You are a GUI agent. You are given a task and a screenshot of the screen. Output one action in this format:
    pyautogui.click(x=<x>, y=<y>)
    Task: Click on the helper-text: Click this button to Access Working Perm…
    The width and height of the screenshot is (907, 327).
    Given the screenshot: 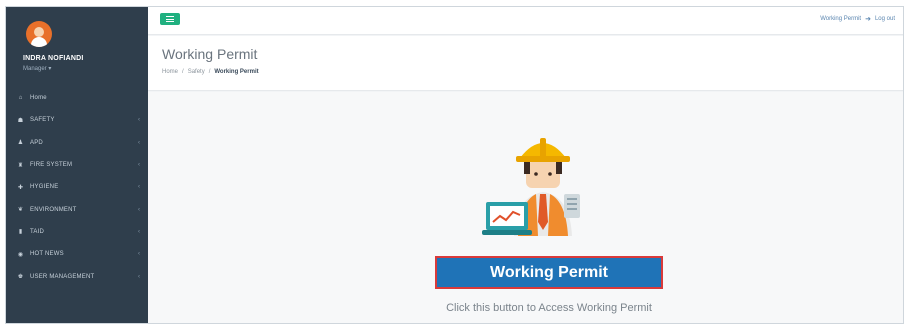 What is the action you would take?
    pyautogui.click(x=549, y=308)
    